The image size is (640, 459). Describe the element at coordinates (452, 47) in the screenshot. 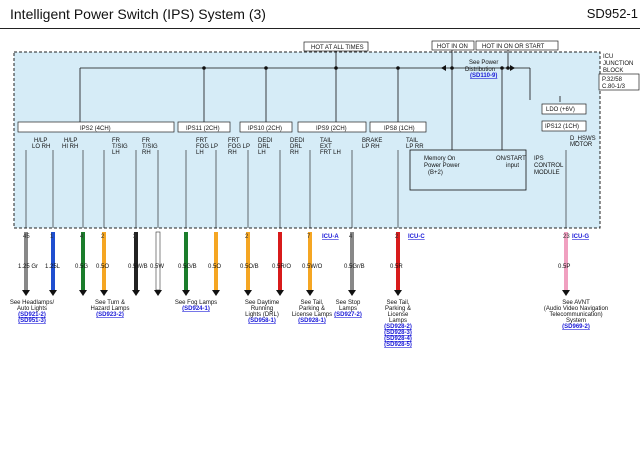

I see `hot-in-on-label: HOT IN ON` at that location.